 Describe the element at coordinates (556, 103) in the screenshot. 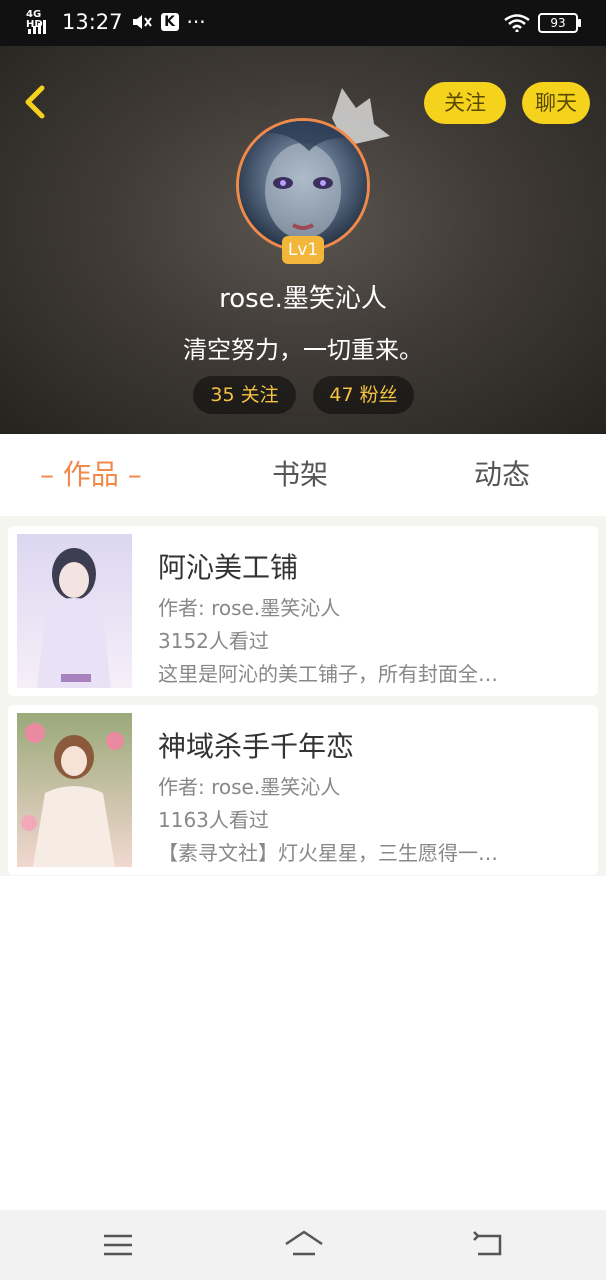

I see `chat-button: 聊天` at that location.